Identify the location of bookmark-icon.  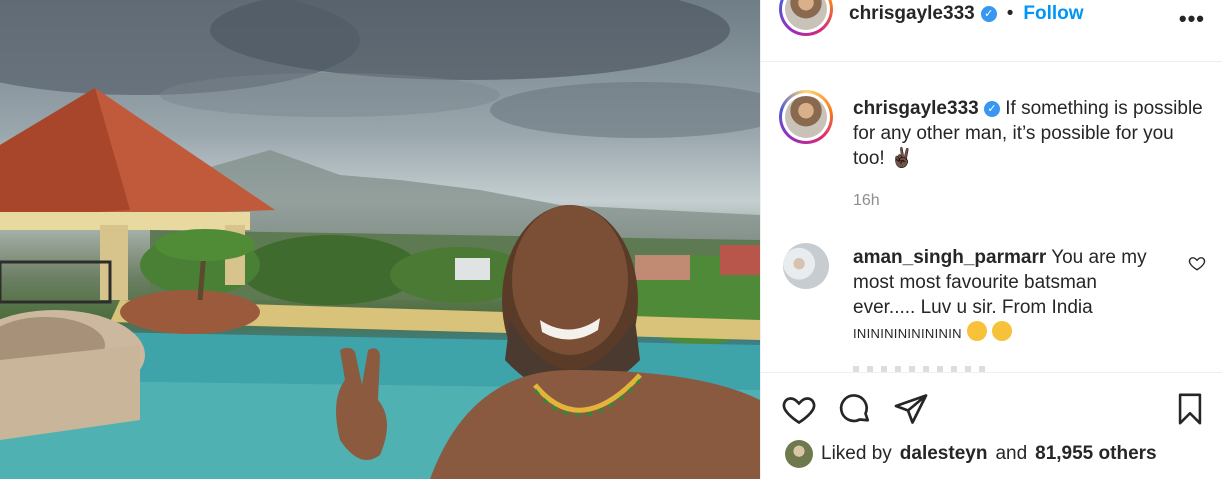
(1190, 409).